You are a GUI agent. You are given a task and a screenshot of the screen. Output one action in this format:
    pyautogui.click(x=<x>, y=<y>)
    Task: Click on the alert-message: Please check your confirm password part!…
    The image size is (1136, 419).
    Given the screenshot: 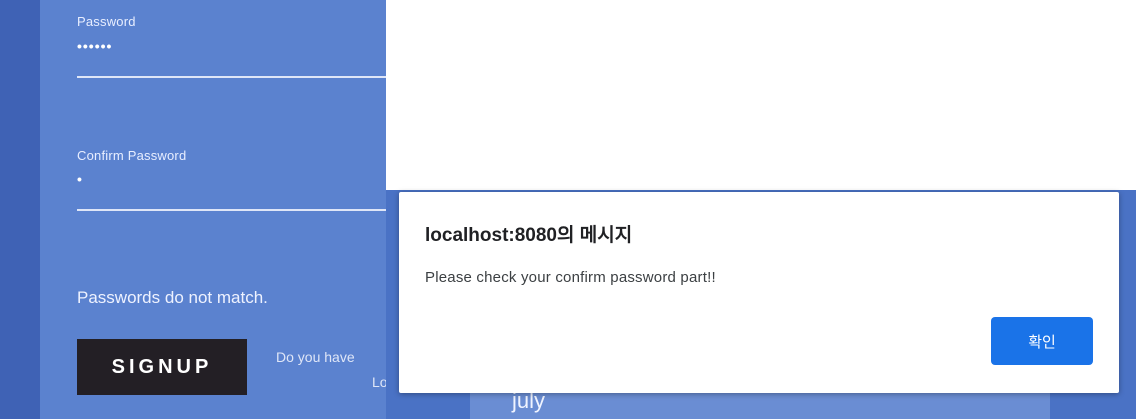 What is the action you would take?
    pyautogui.click(x=570, y=277)
    